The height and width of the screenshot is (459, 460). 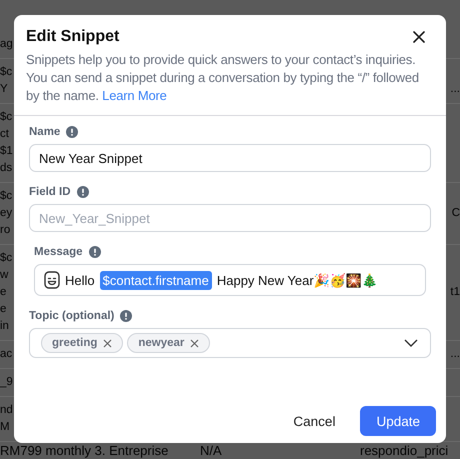 What do you see at coordinates (411, 343) in the screenshot?
I see `chevron-down-icon` at bounding box center [411, 343].